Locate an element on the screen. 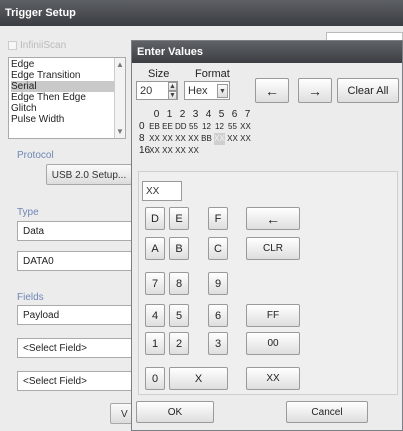 Image resolution: width=403 pixels, height=431 pixels. key-6-button: 6 is located at coordinates (218, 315).